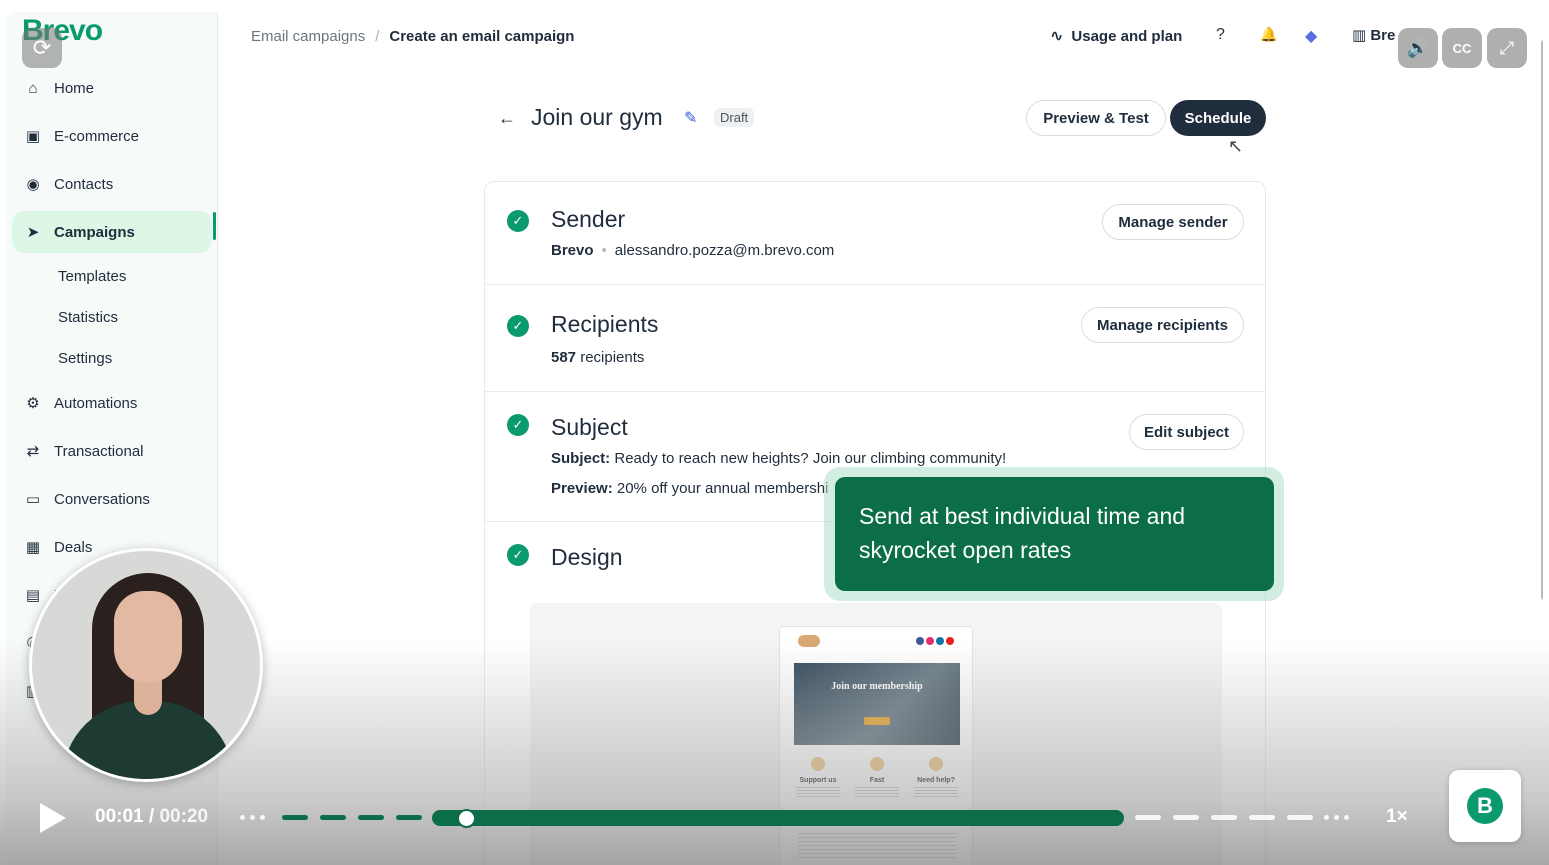 The image size is (1549, 865). I want to click on edit-subject-button: Edit subject, so click(1186, 432).